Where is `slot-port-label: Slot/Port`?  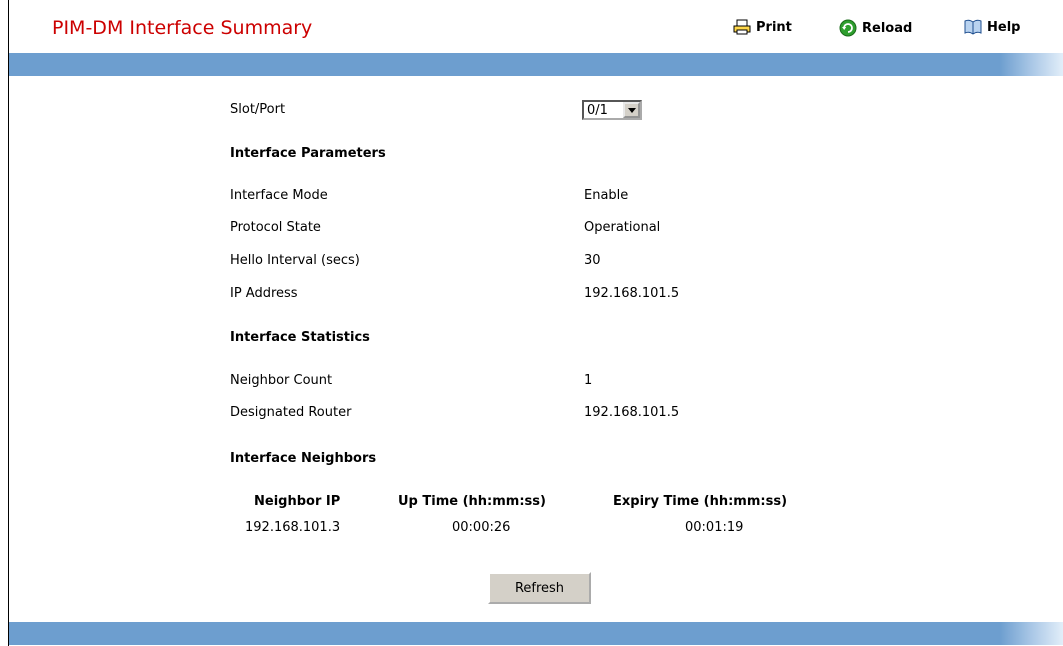
slot-port-label: Slot/Port is located at coordinates (258, 109).